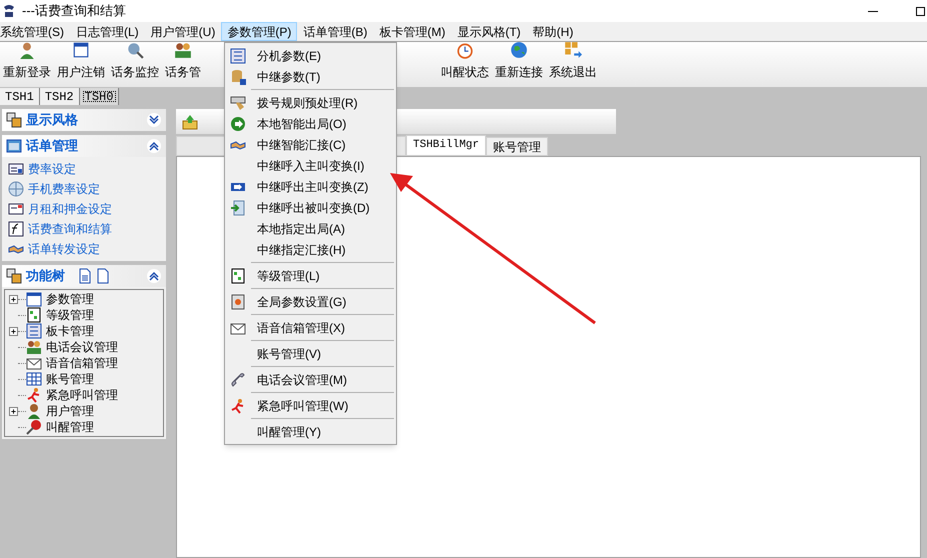 The width and height of the screenshot is (927, 558). Describe the element at coordinates (238, 76) in the screenshot. I see `database-icon` at that location.